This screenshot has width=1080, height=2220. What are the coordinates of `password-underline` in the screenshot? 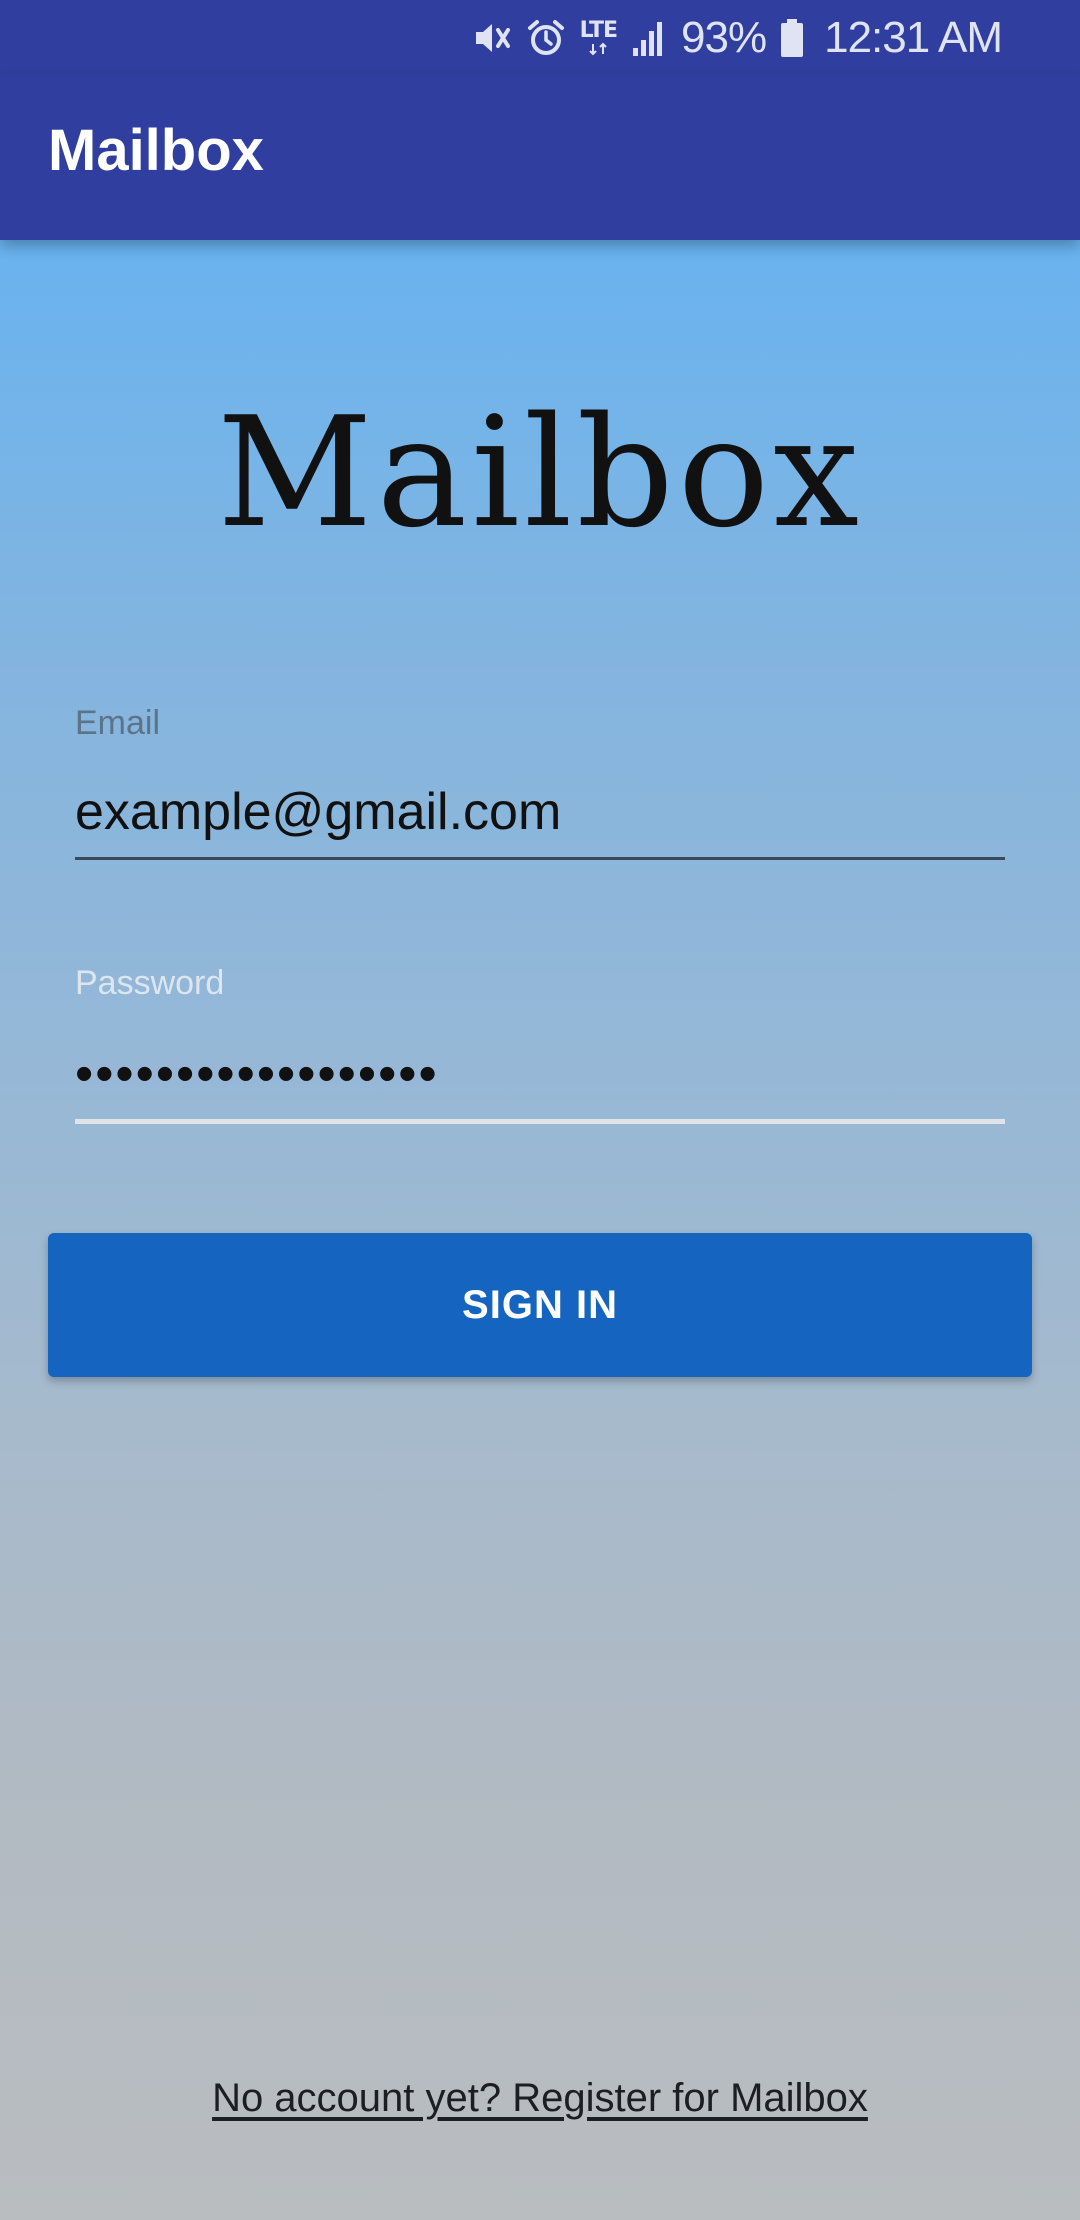 It's located at (540, 1121).